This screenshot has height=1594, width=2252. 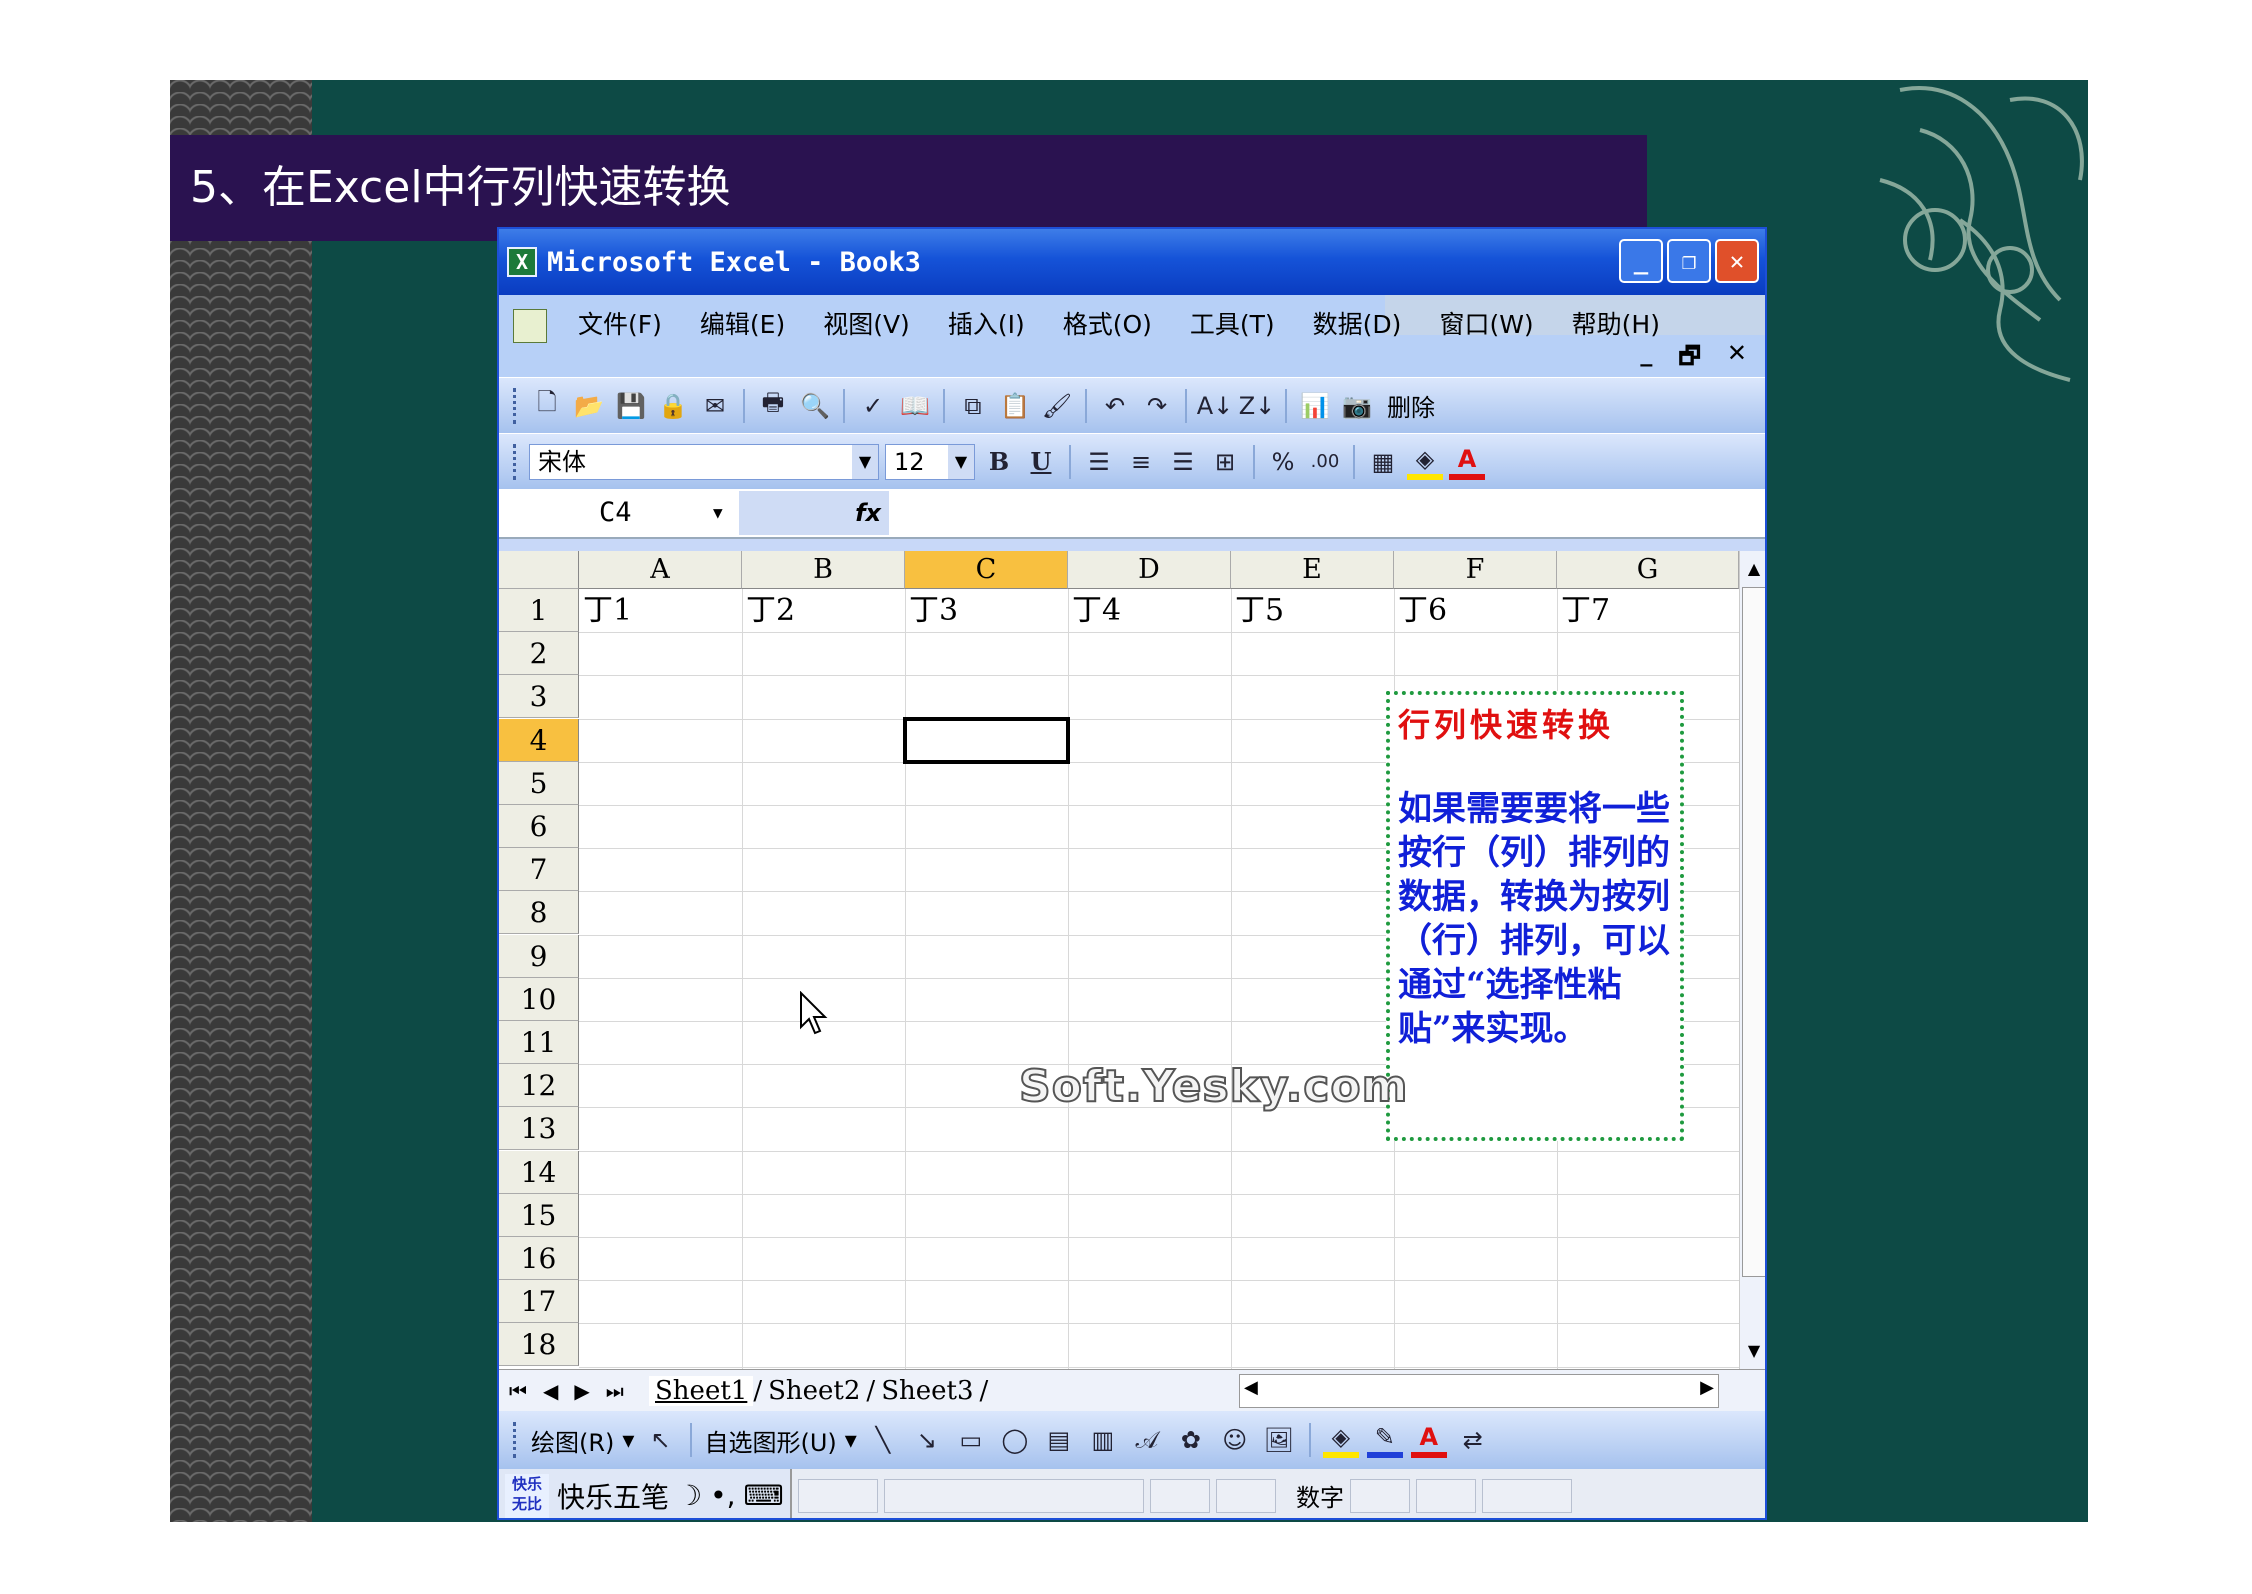 What do you see at coordinates (1115, 406) in the screenshot?
I see `undo-icon: ↶` at bounding box center [1115, 406].